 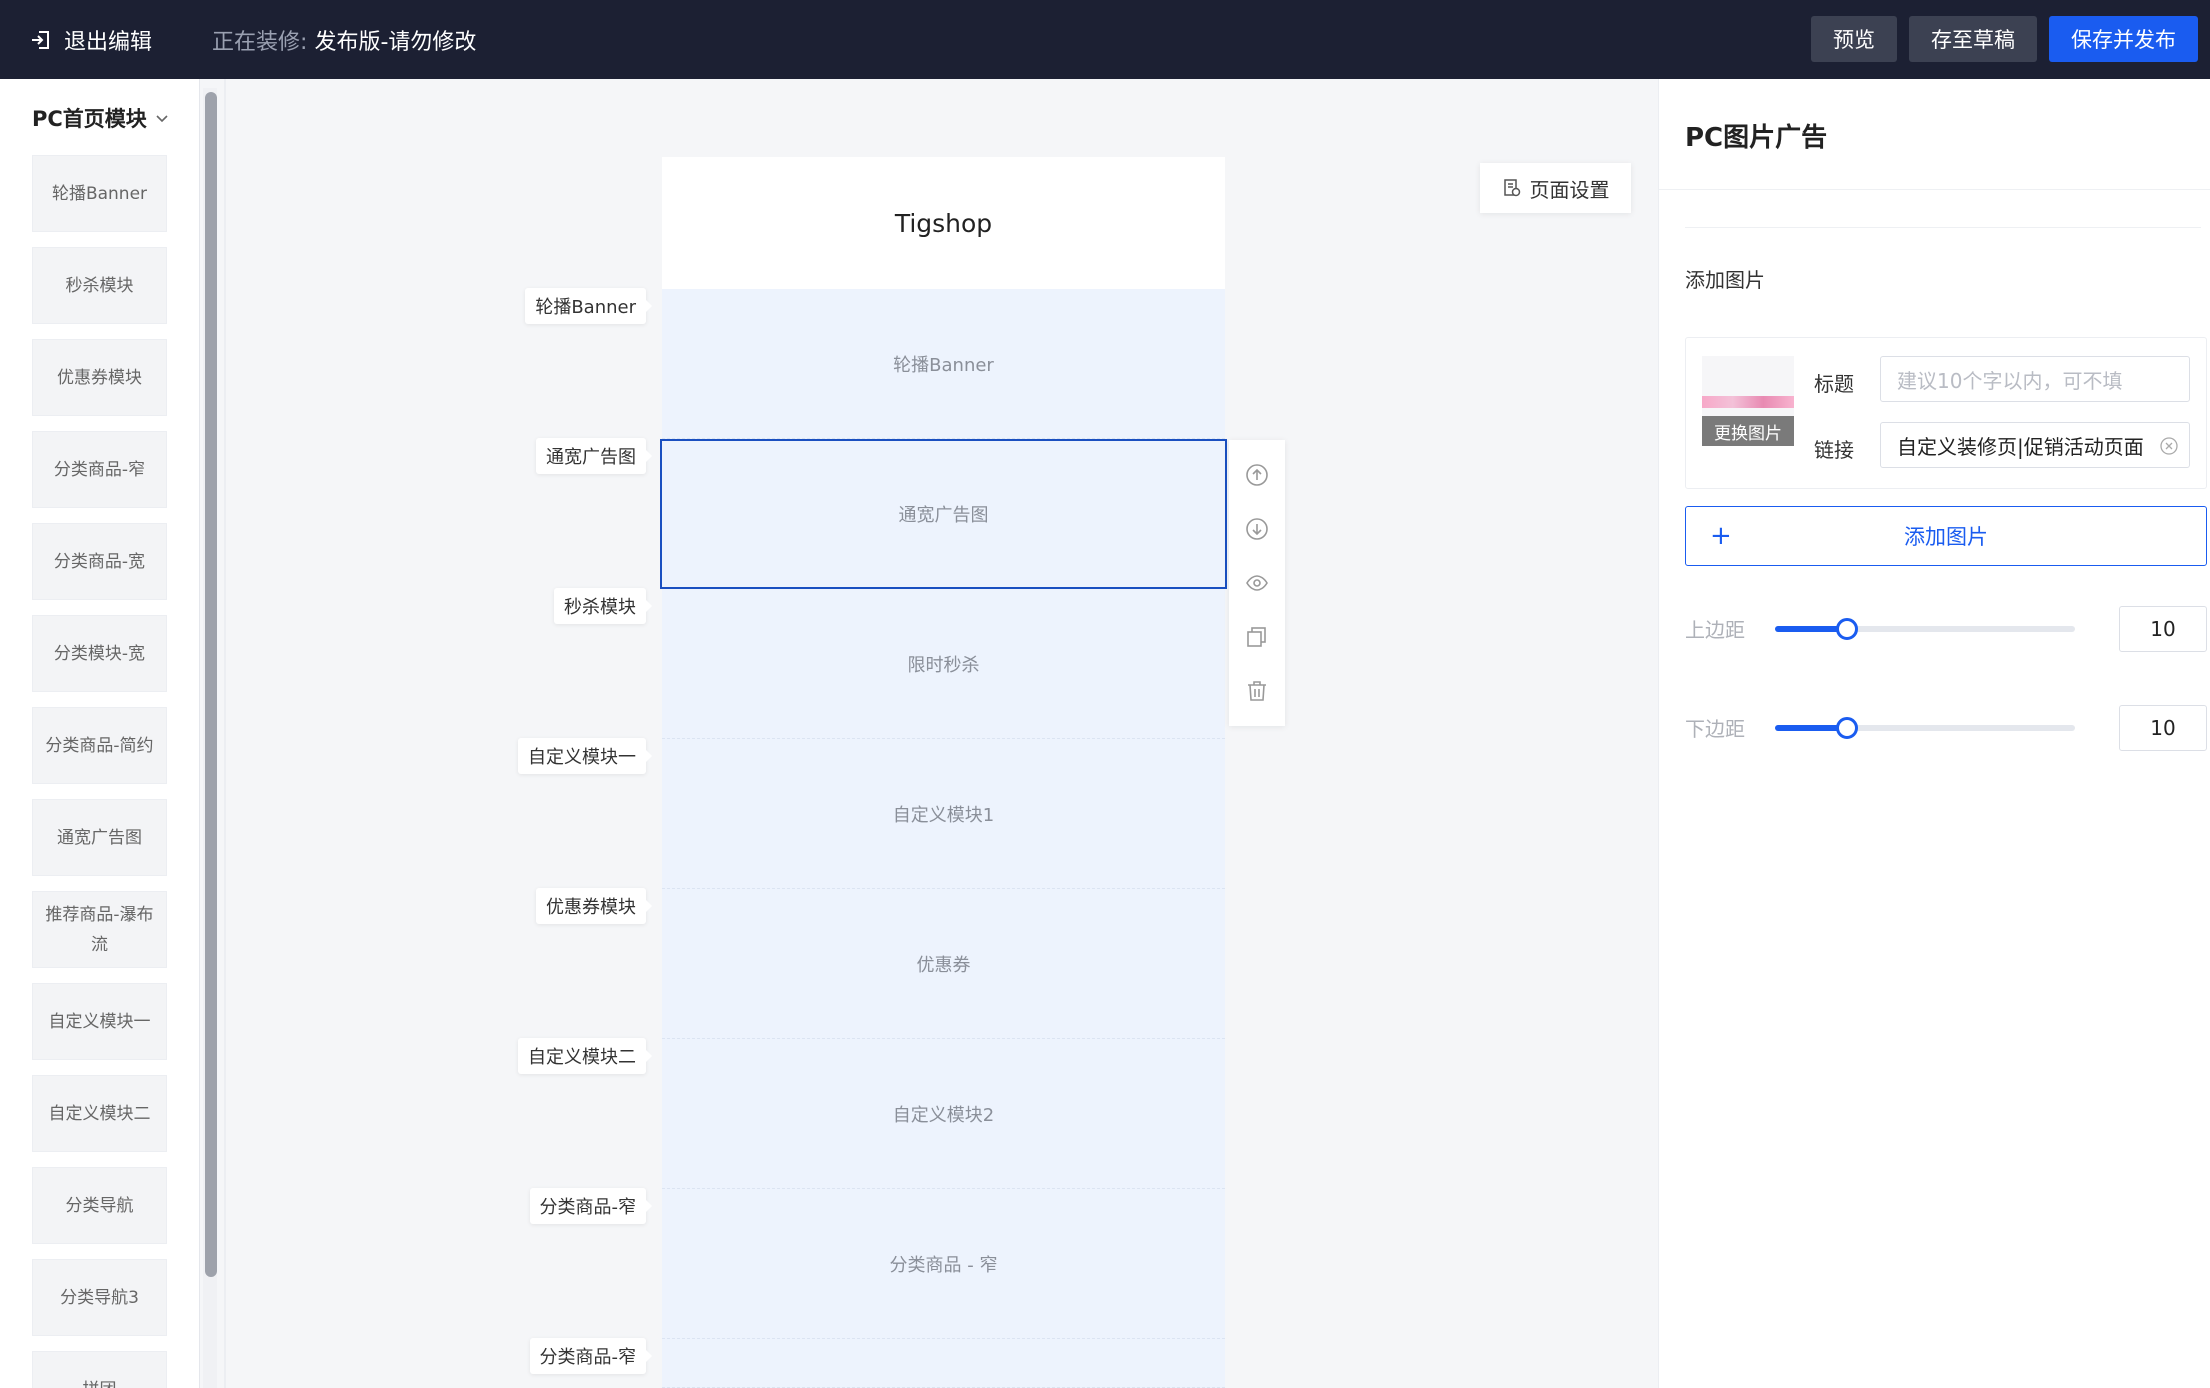 I want to click on preview-block: 自定义模块1, so click(x=943, y=814).